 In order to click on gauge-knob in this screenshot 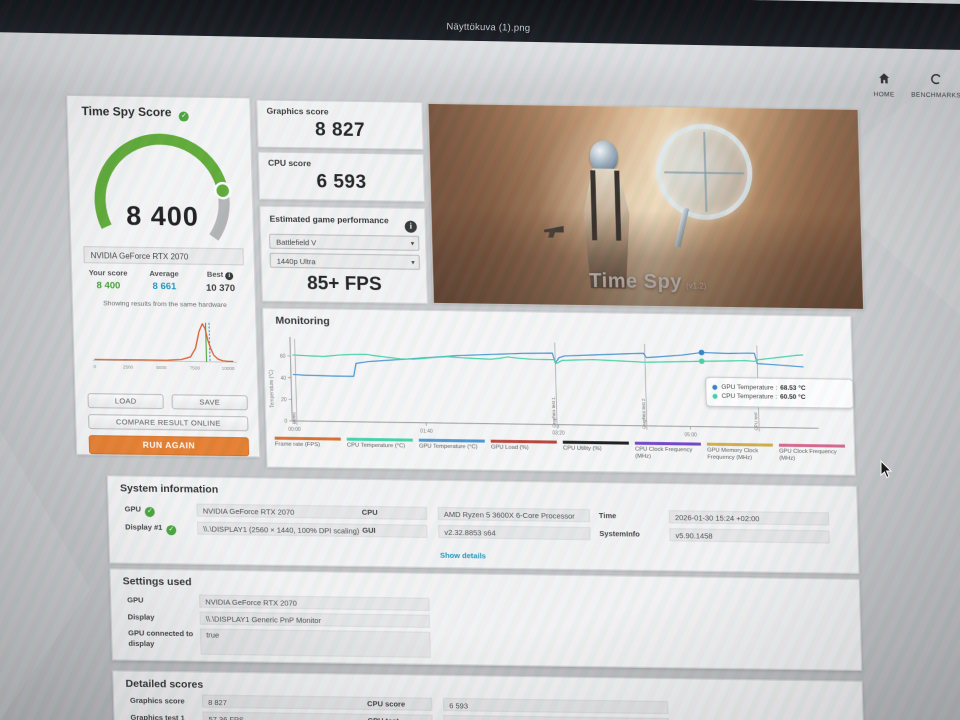, I will do `click(222, 190)`.